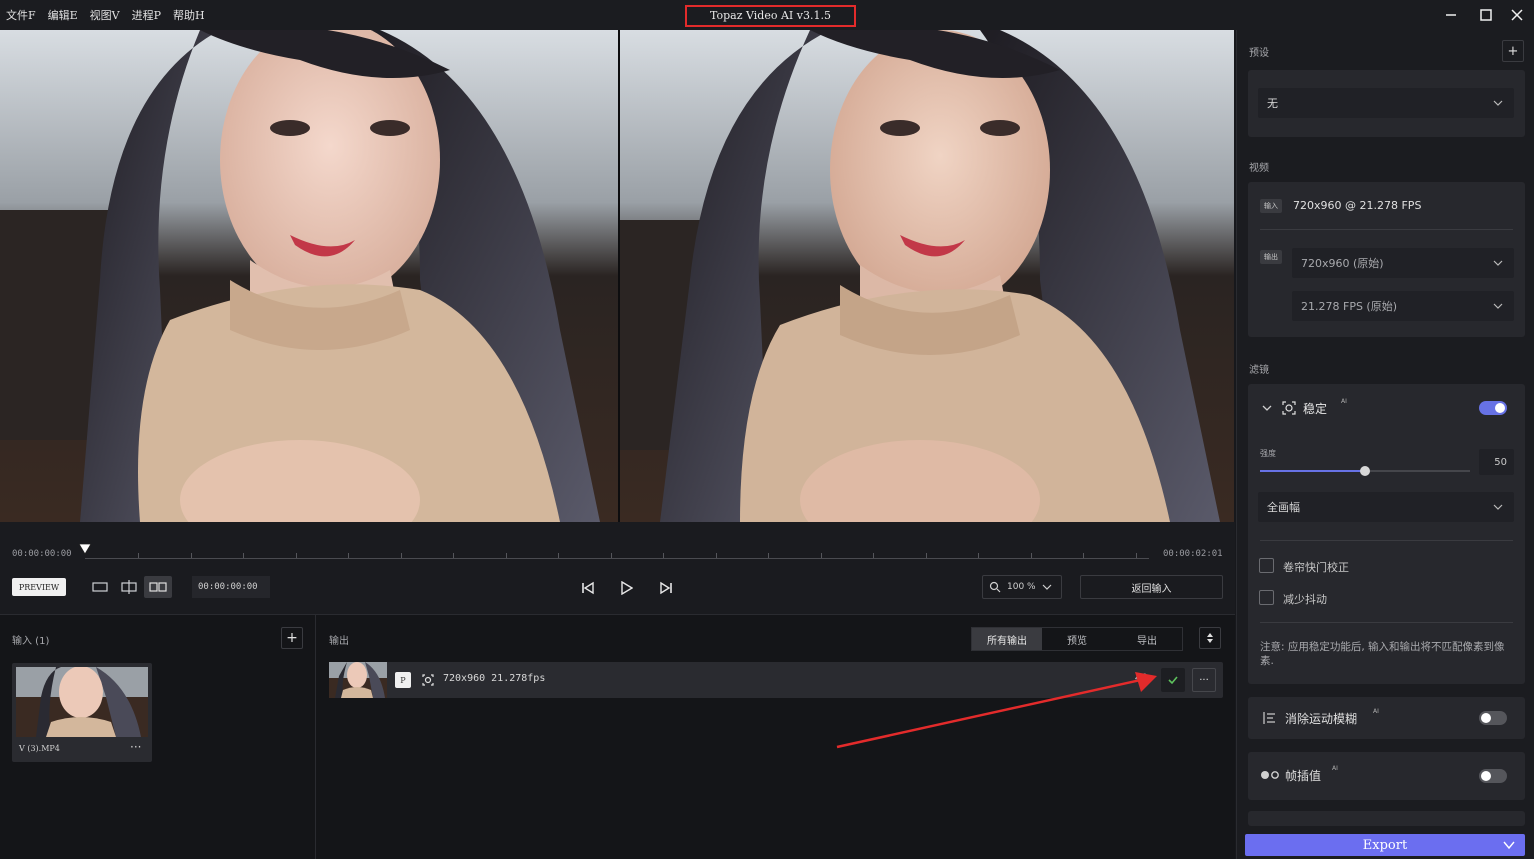  I want to click on maximize-icon, so click(1486, 15).